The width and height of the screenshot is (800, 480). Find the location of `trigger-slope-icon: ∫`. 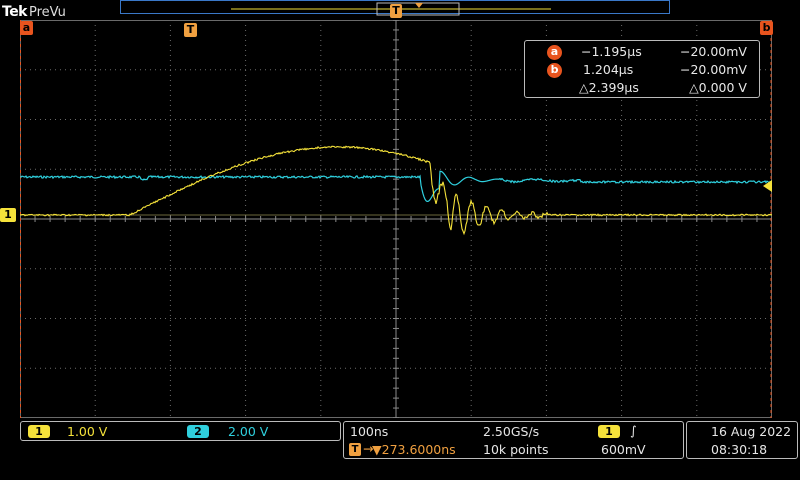

trigger-slope-icon: ∫ is located at coordinates (633, 430).